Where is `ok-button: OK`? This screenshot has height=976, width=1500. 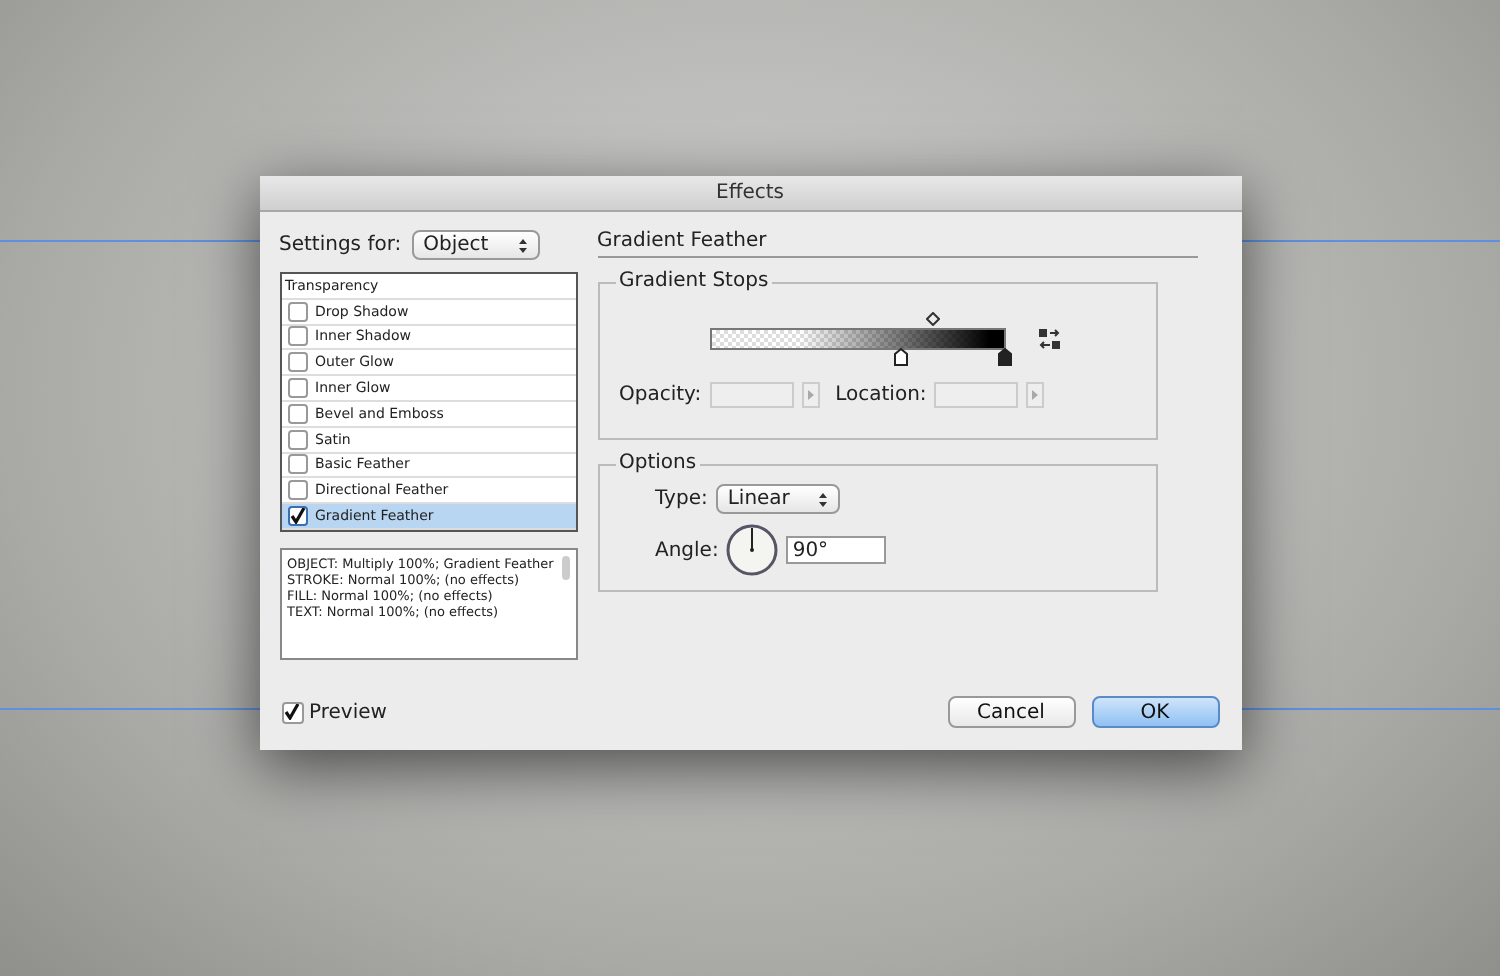 ok-button: OK is located at coordinates (1155, 712).